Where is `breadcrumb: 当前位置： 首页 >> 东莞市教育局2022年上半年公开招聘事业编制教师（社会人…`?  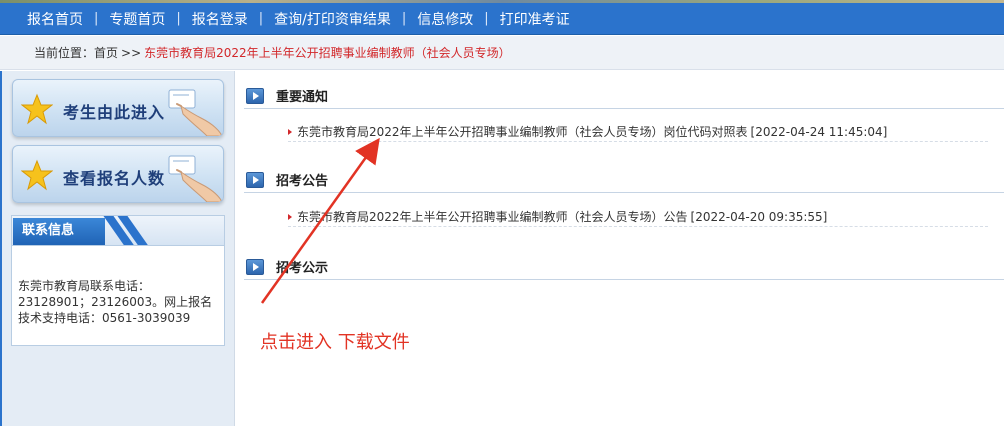
breadcrumb: 当前位置： 首页 >> 东莞市教育局2022年上半年公开招聘事业编制教师（社会人… is located at coordinates (502, 53).